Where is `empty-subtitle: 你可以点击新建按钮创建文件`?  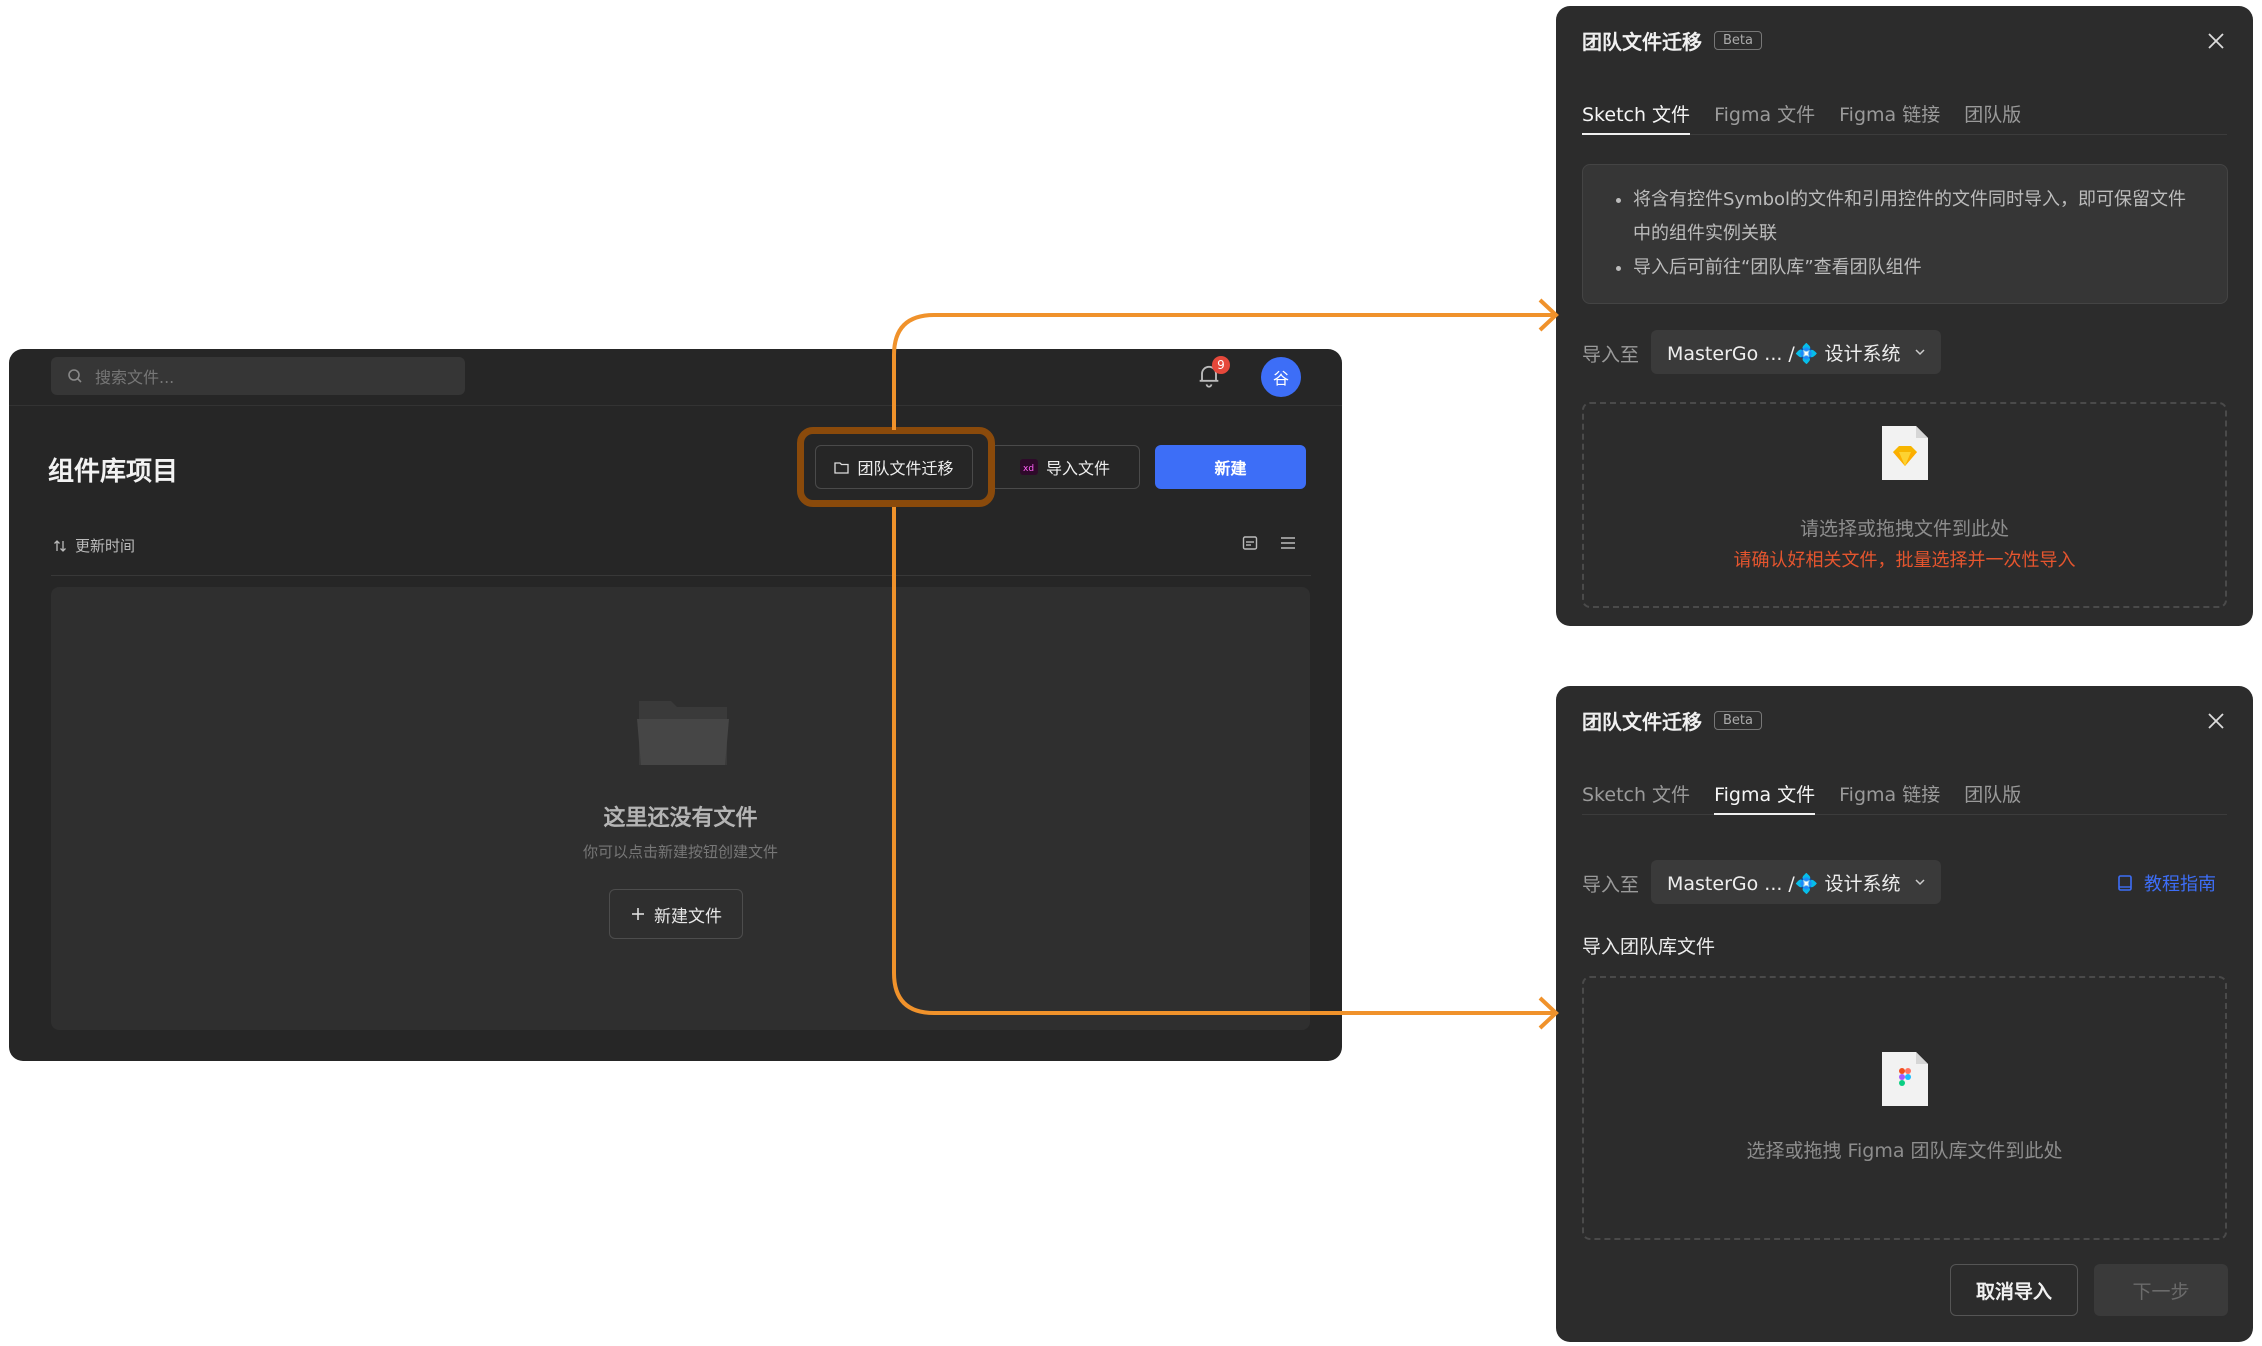
empty-subtitle: 你可以点击新建按钮创建文件 is located at coordinates (680, 852).